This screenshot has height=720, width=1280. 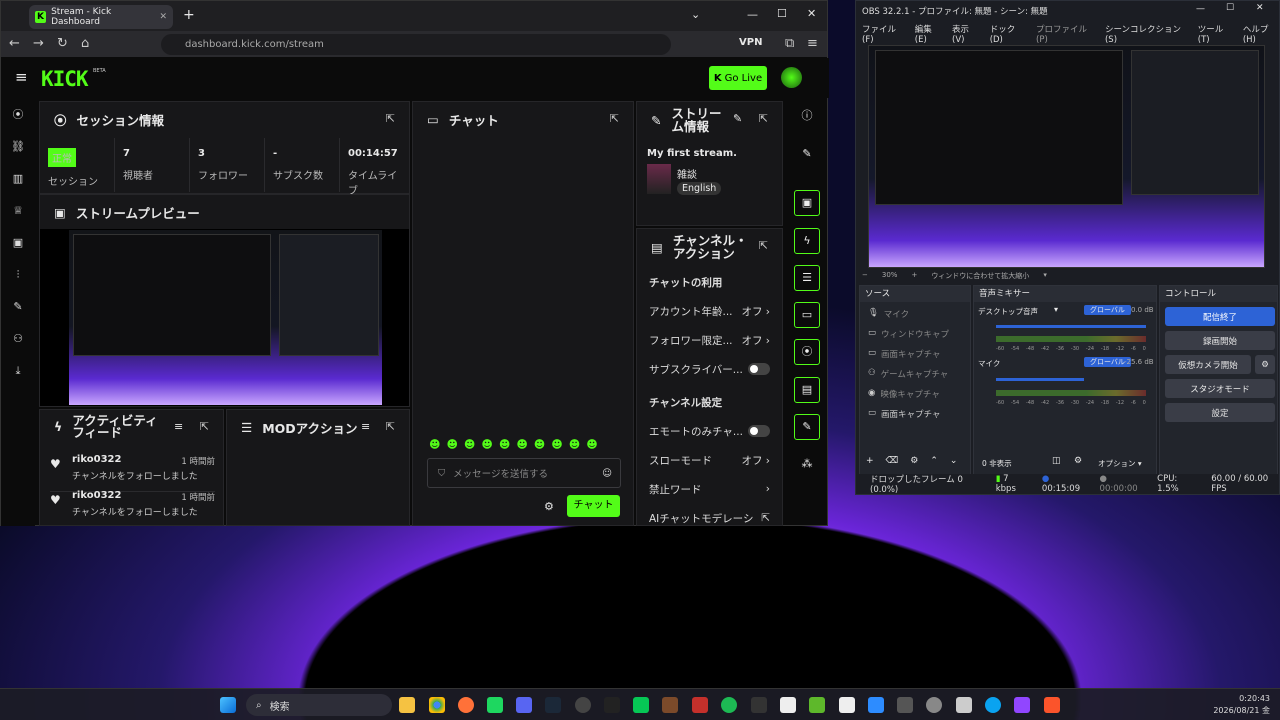 What do you see at coordinates (21, 77) in the screenshot?
I see `hamburger-menu-icon: ≡` at bounding box center [21, 77].